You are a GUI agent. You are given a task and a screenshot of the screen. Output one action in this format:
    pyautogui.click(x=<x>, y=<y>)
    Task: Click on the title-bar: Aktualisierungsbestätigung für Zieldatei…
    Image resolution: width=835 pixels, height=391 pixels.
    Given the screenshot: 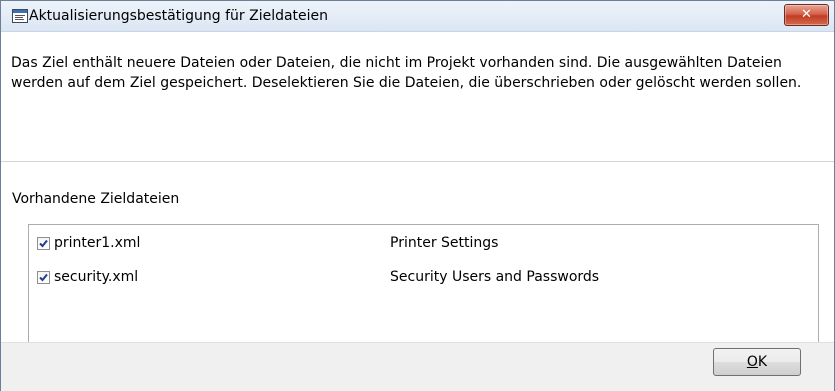 What is the action you would take?
    pyautogui.click(x=417, y=16)
    